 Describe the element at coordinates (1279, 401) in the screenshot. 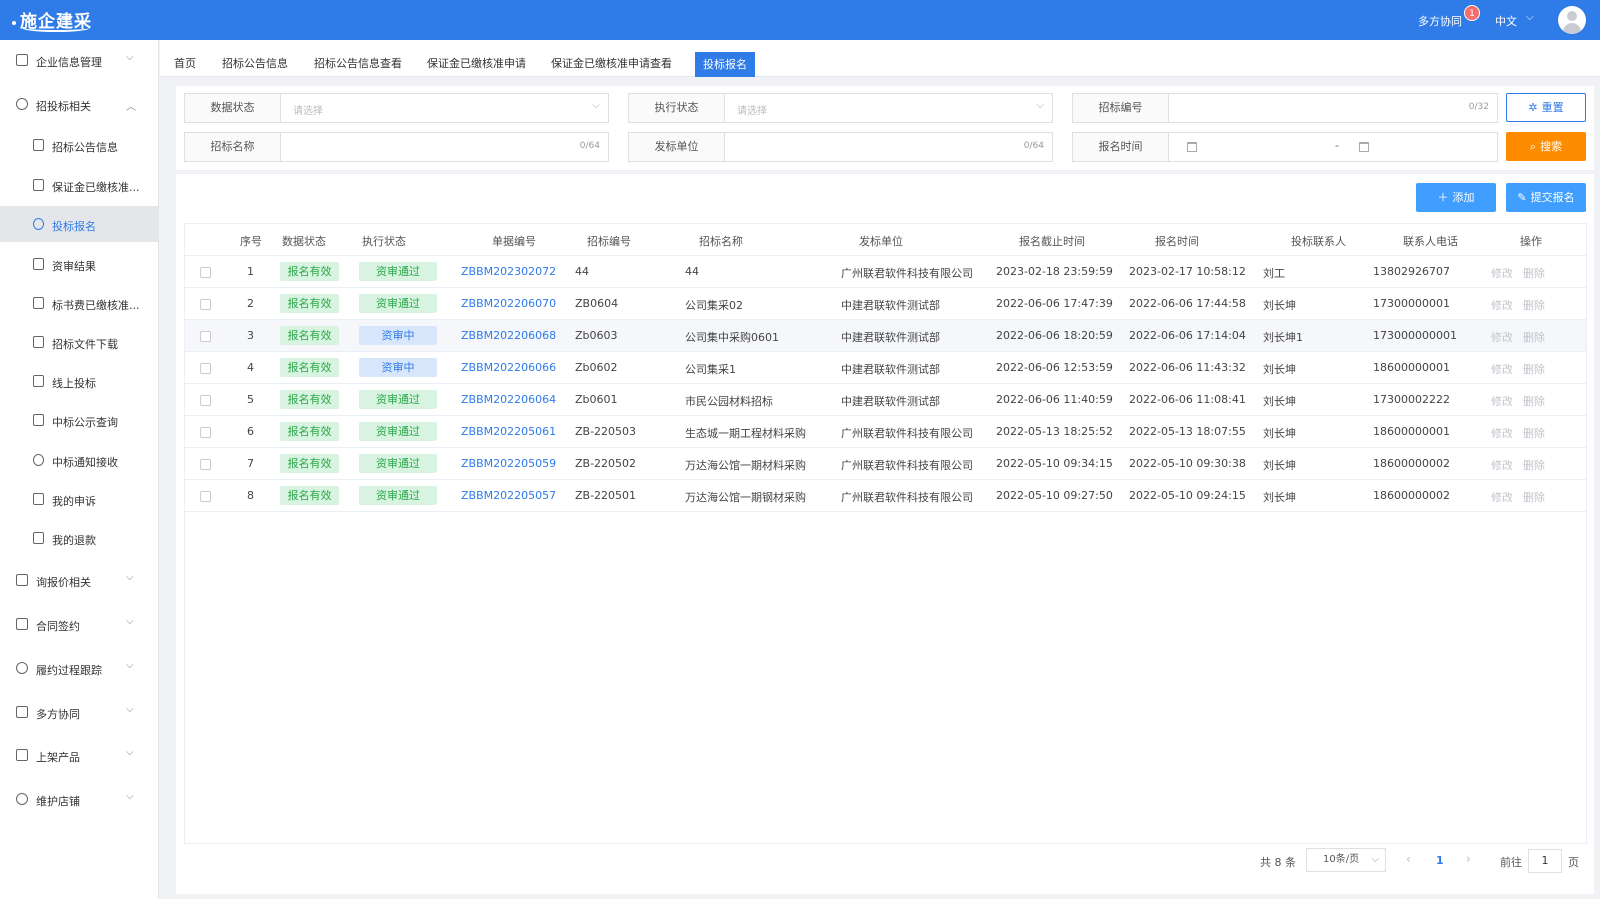

I see `cell-contact: 刘长坤` at that location.